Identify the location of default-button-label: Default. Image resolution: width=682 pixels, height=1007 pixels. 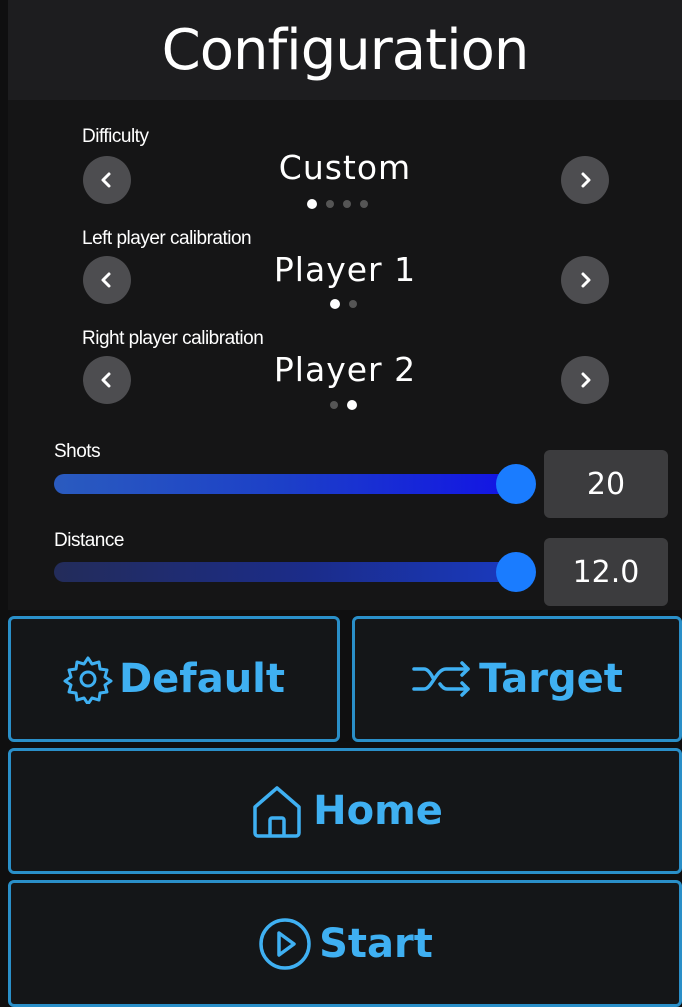
(202, 679).